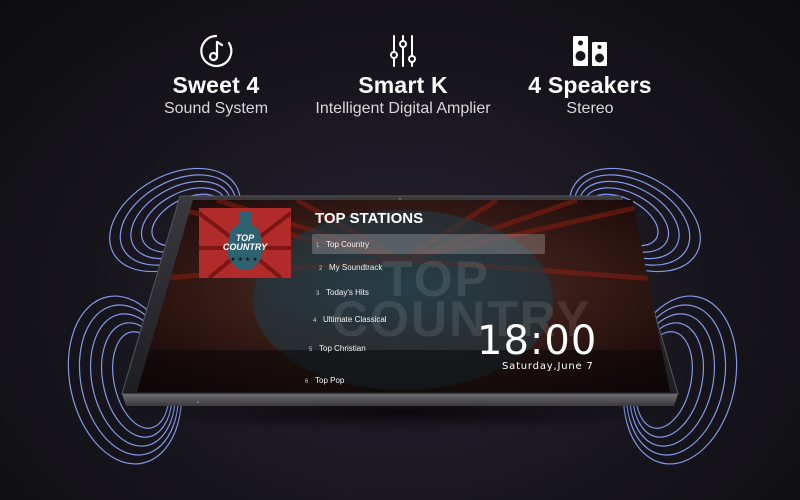 The image size is (800, 500). Describe the element at coordinates (369, 218) in the screenshot. I see `top-stations-heading: TOP STATIONS` at that location.